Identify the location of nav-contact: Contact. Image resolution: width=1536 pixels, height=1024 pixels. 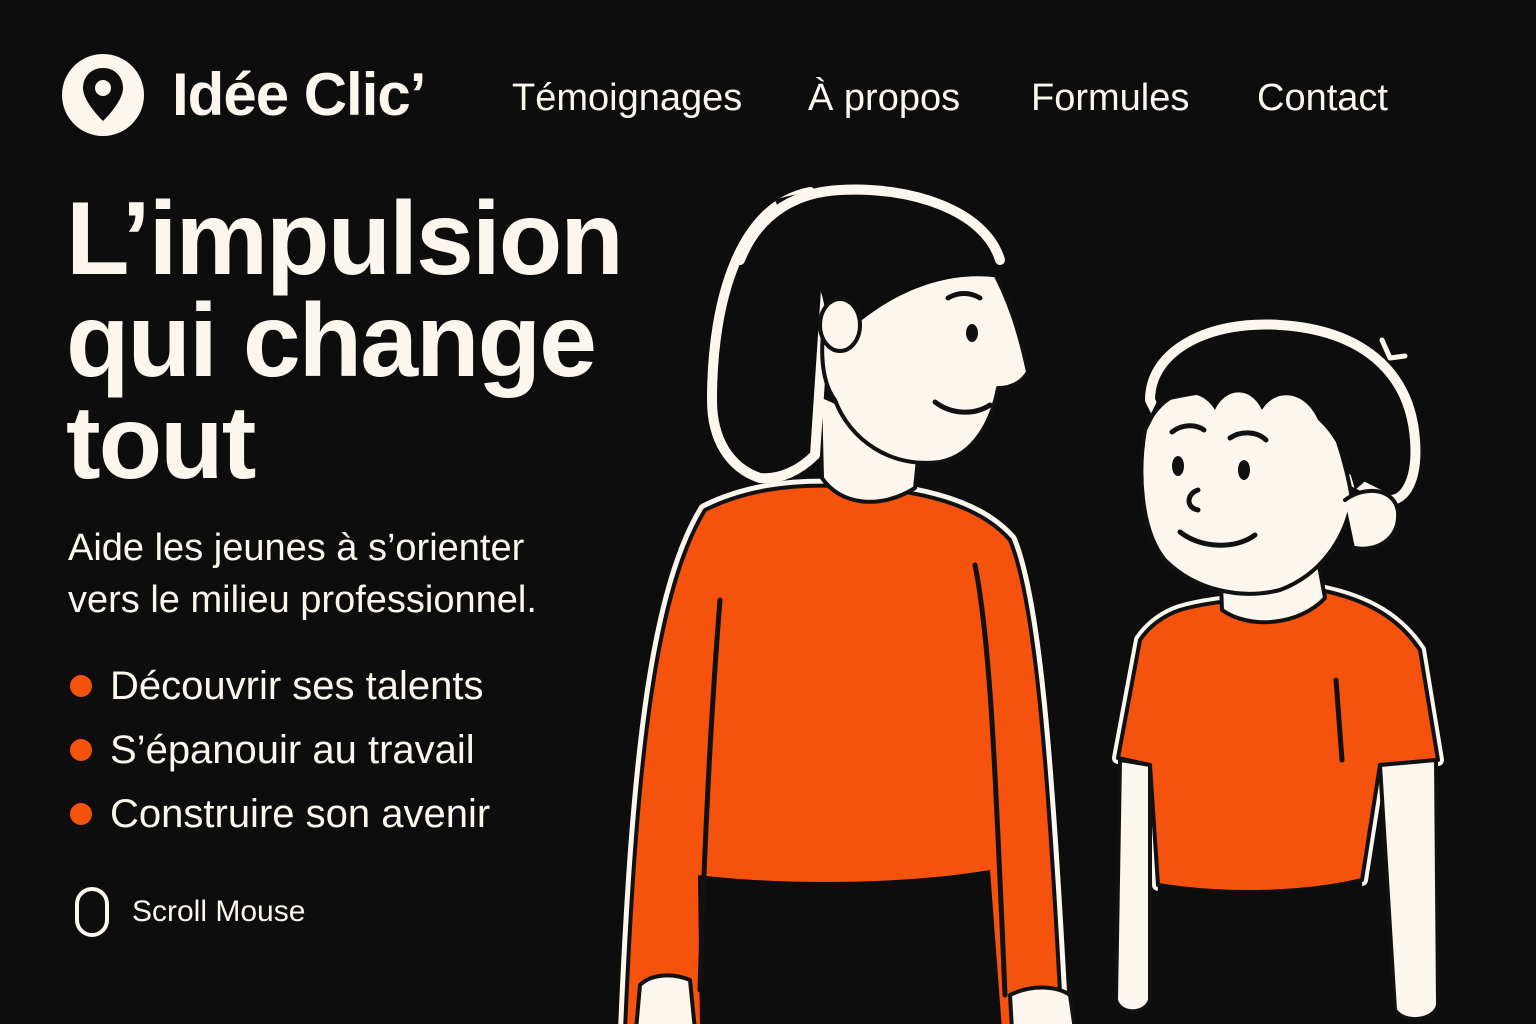
(1322, 98).